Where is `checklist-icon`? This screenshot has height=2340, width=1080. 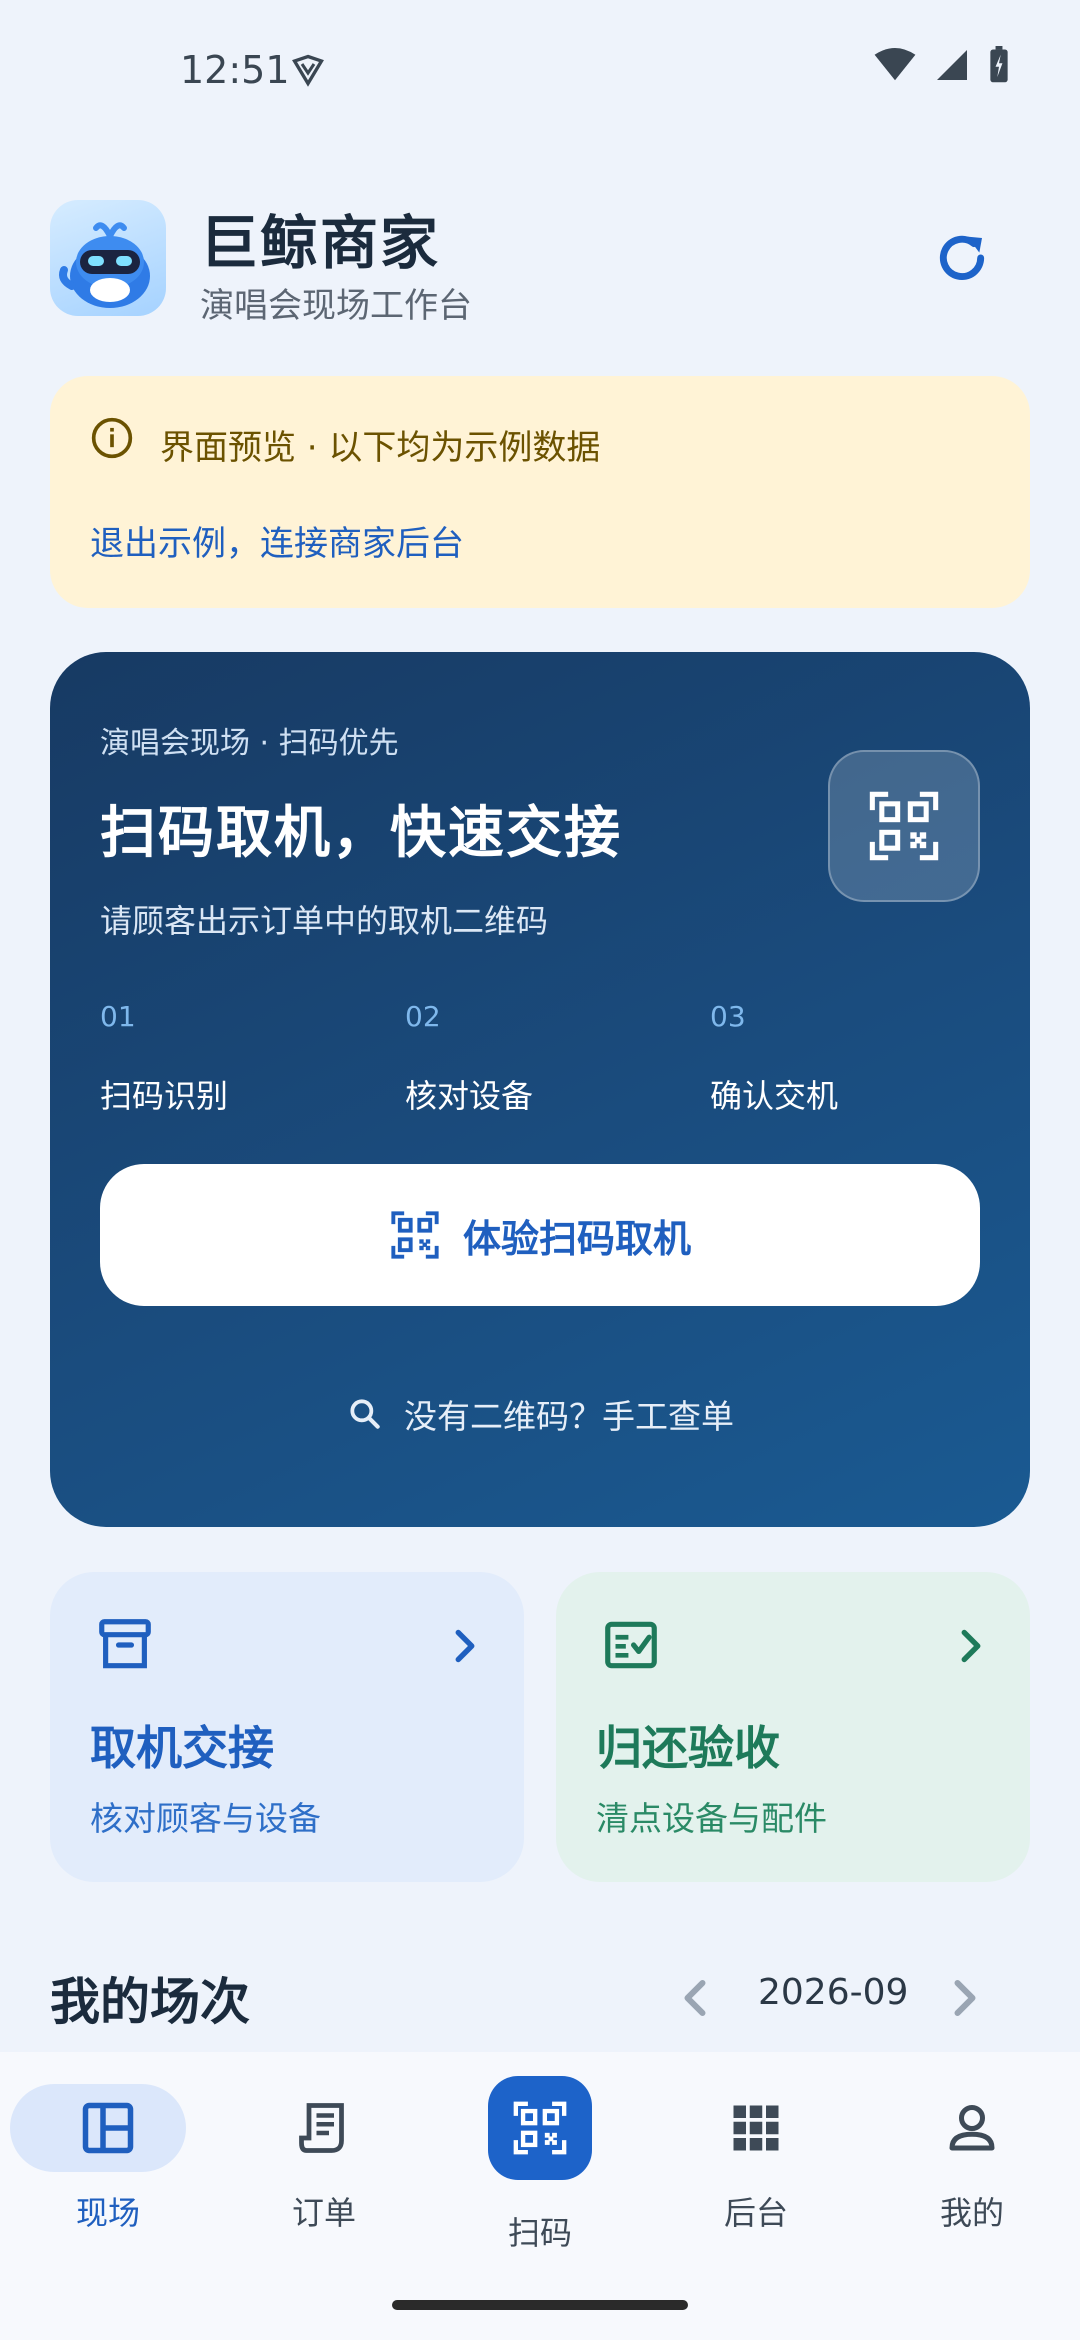 checklist-icon is located at coordinates (631, 1645).